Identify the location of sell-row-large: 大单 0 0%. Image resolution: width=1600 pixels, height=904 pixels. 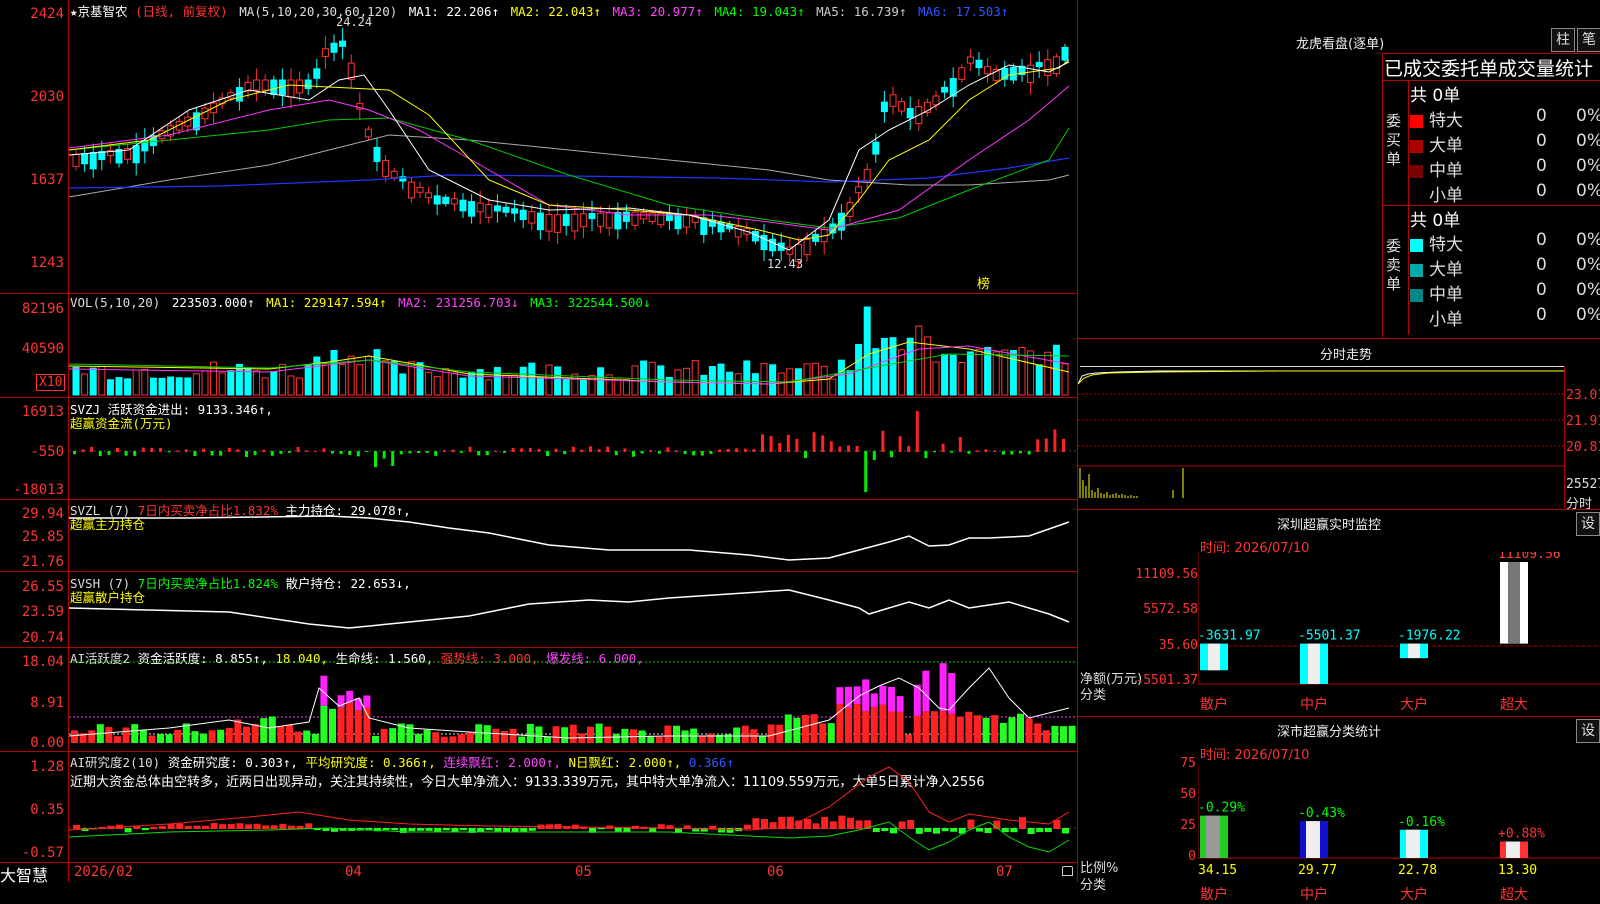
(1505, 267).